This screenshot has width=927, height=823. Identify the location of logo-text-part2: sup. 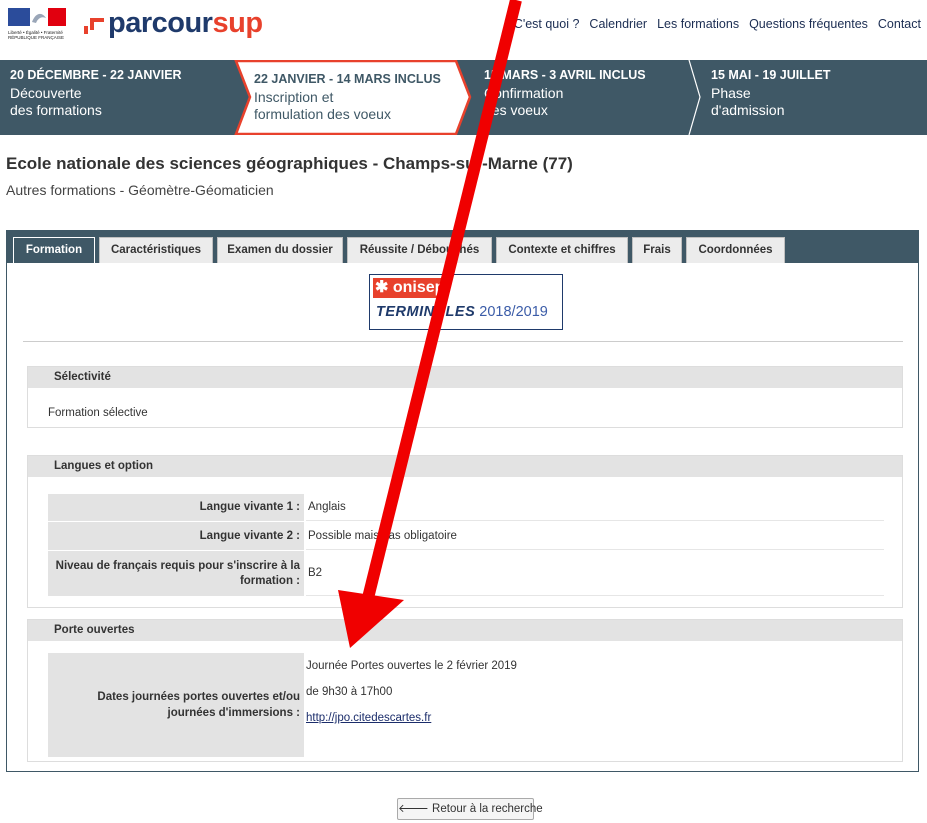
(237, 23).